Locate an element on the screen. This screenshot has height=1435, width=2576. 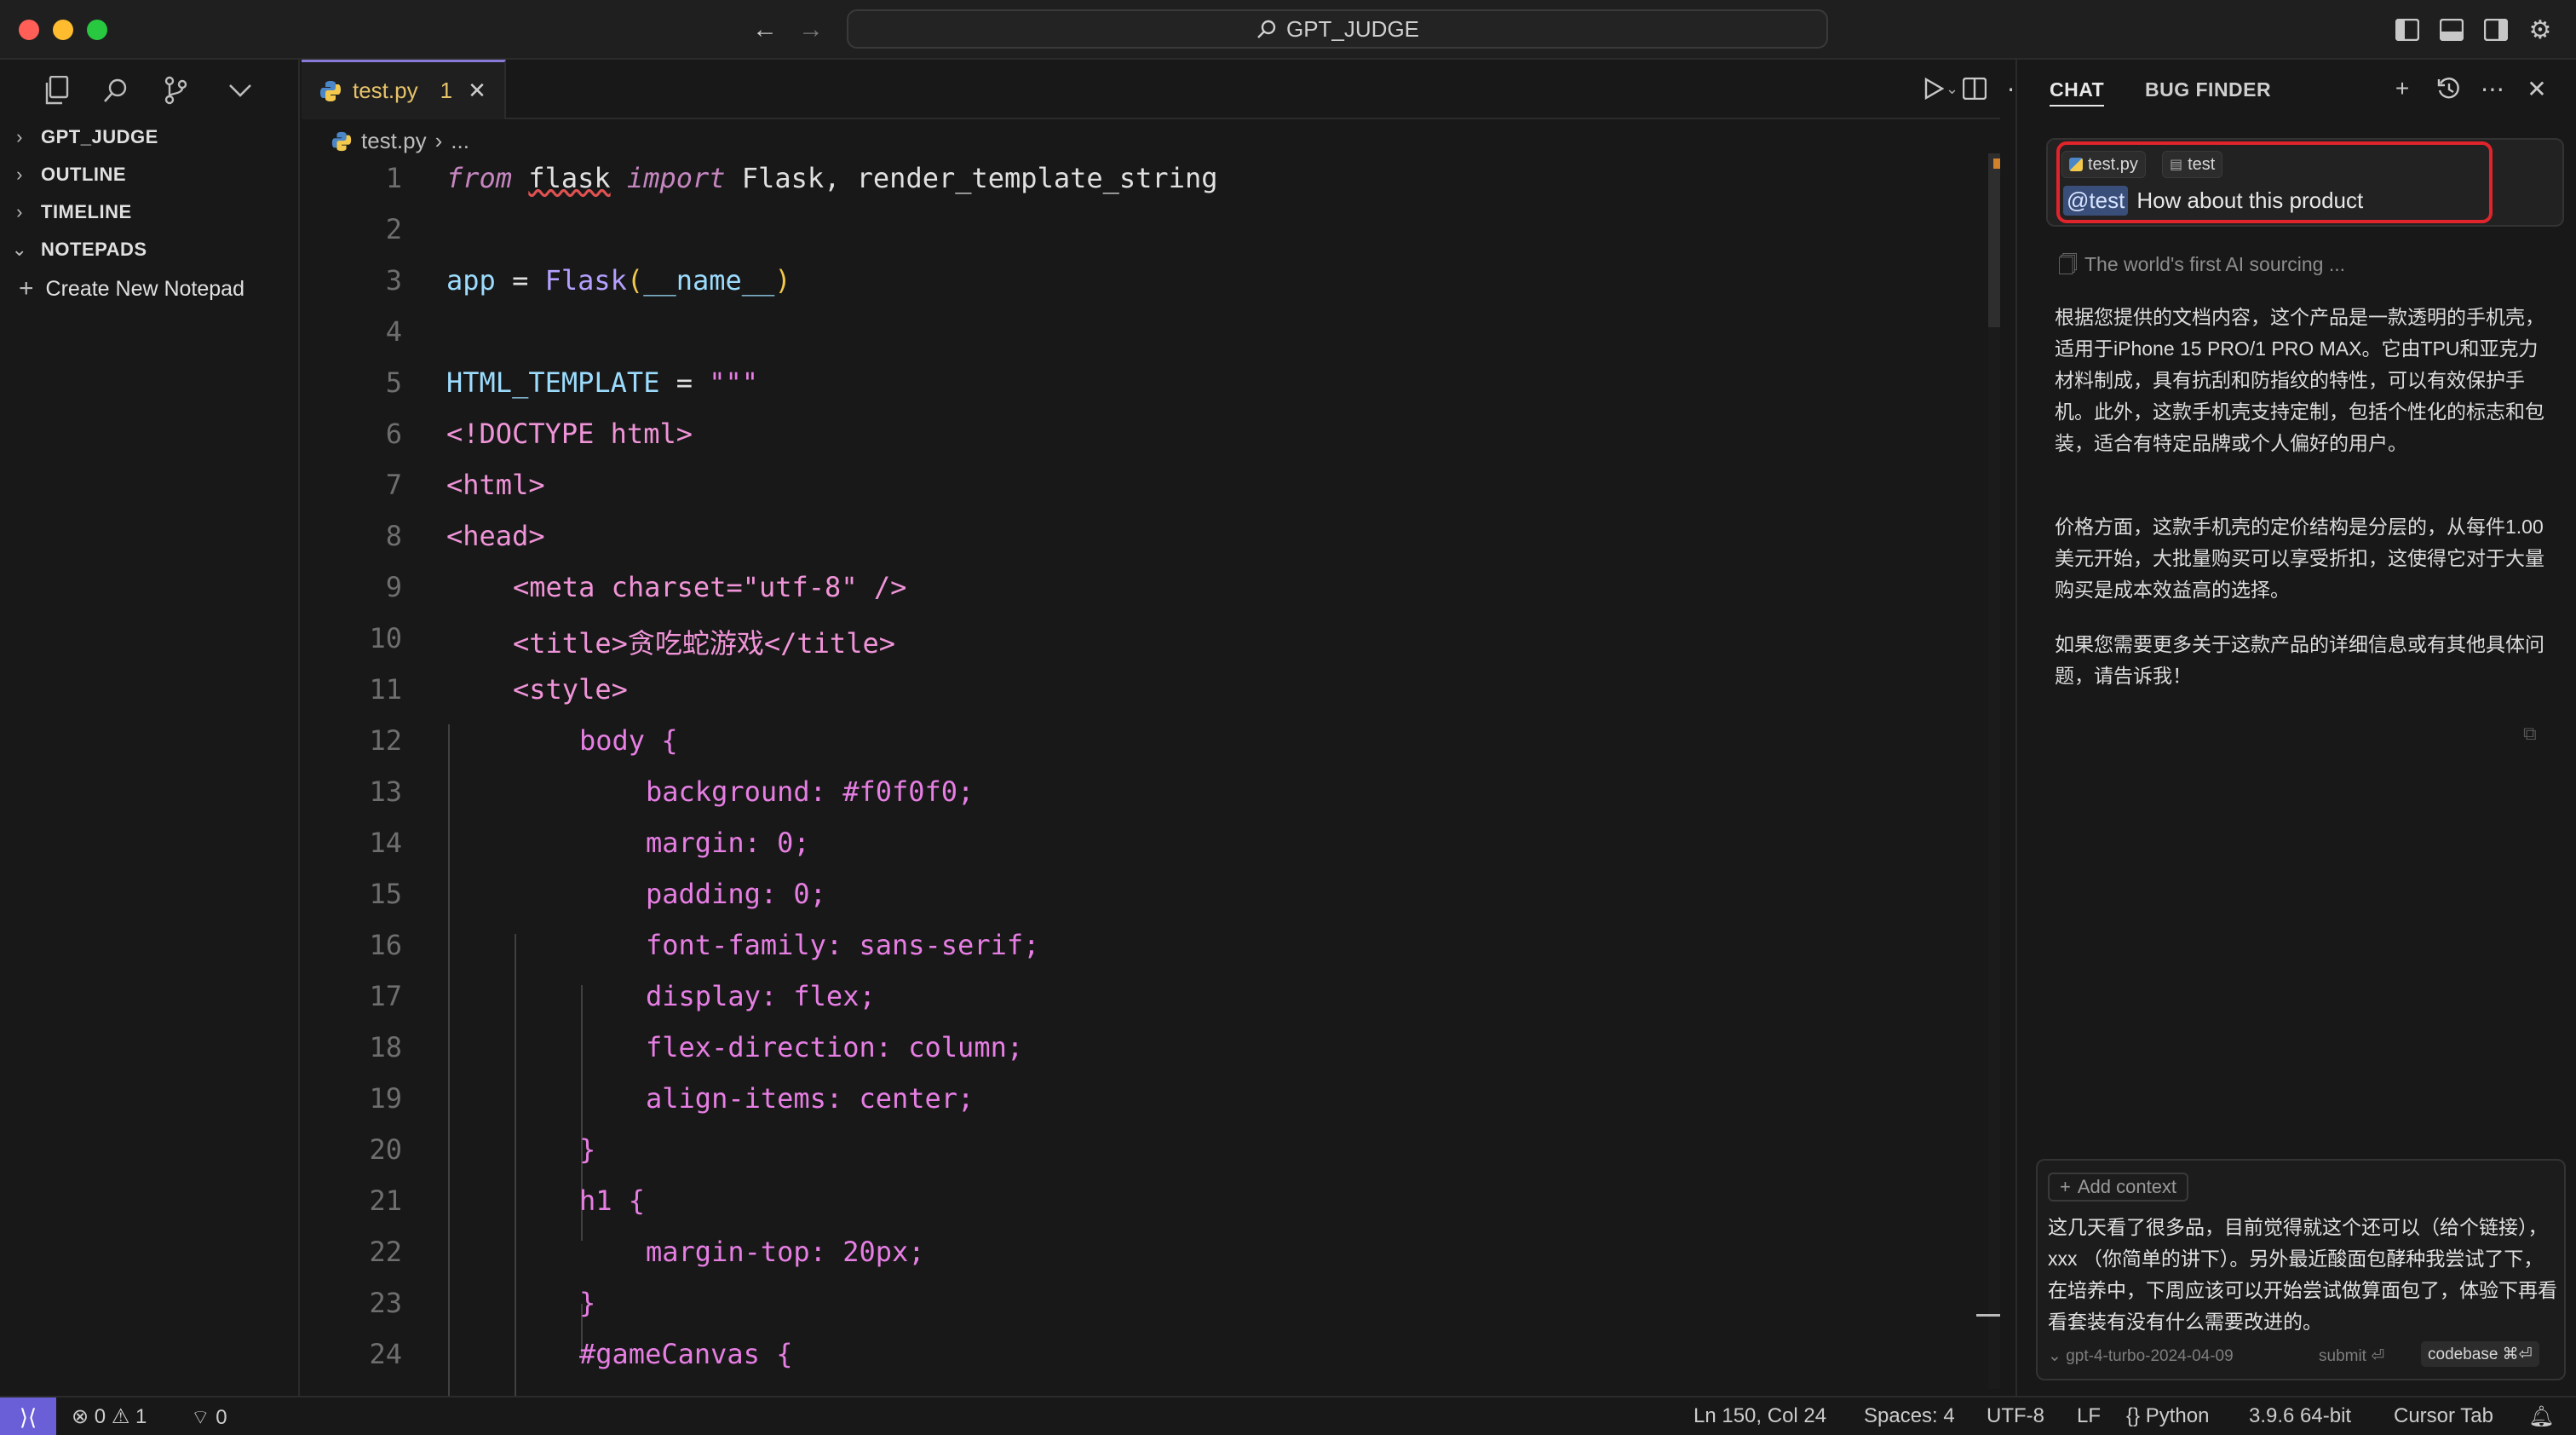
chevron-down-icon is located at coordinates (240, 90).